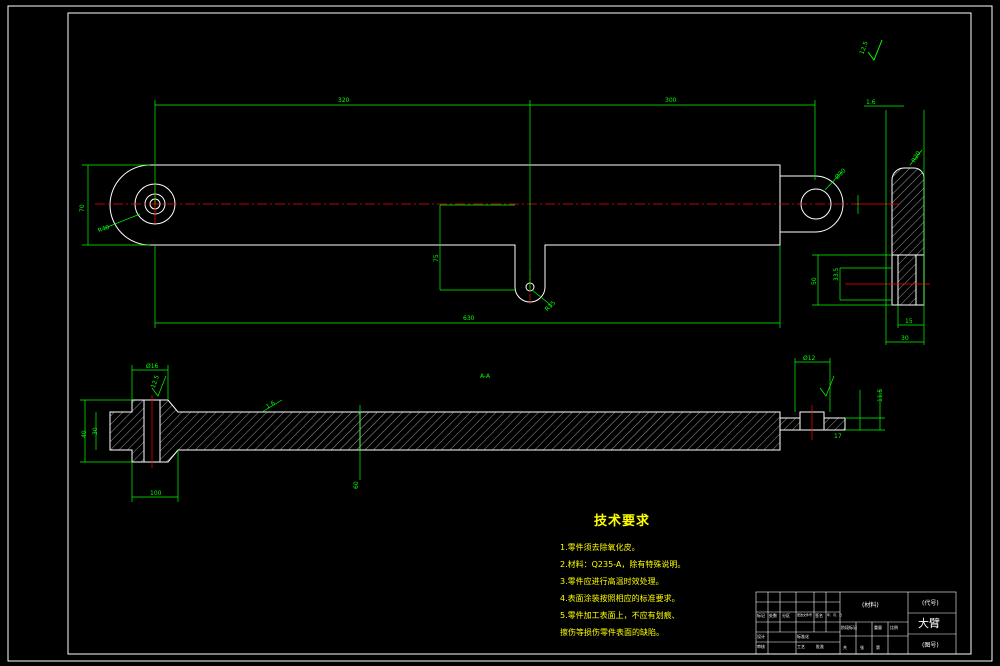 The width and height of the screenshot is (1000, 666). I want to click on title-code: (代号), so click(930, 603).